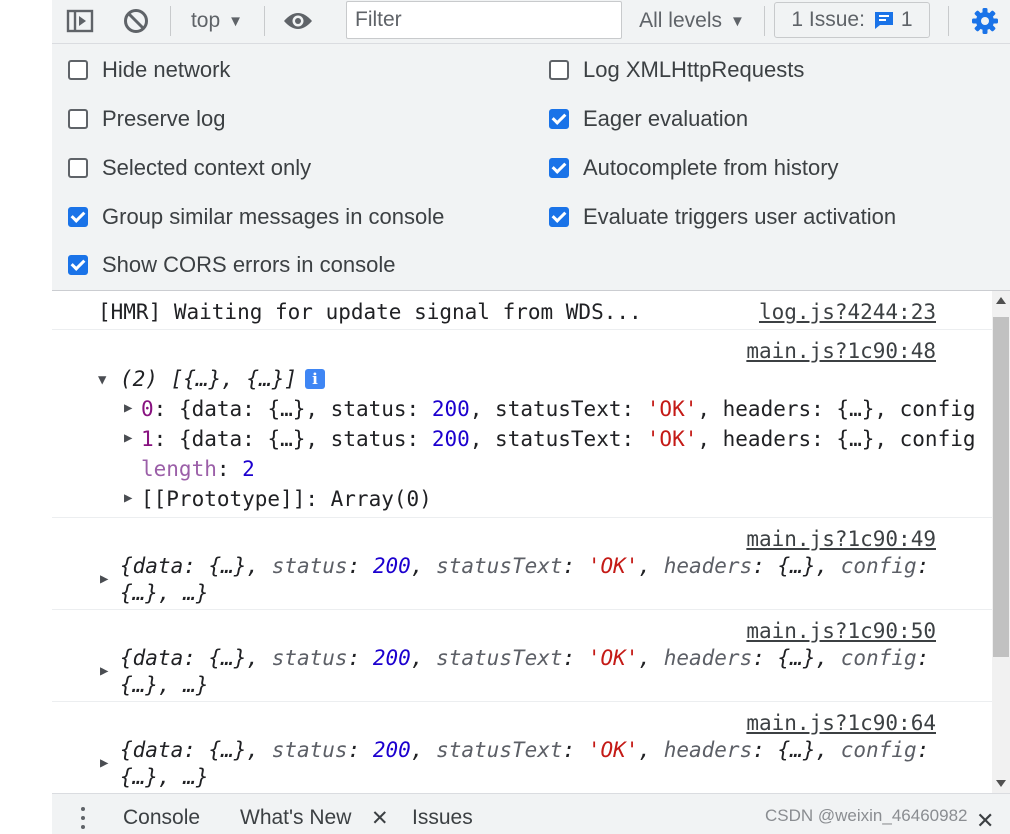 Image resolution: width=1010 pixels, height=834 pixels. I want to click on array-summary: (2) [{…}, {…}] i, so click(223, 379).